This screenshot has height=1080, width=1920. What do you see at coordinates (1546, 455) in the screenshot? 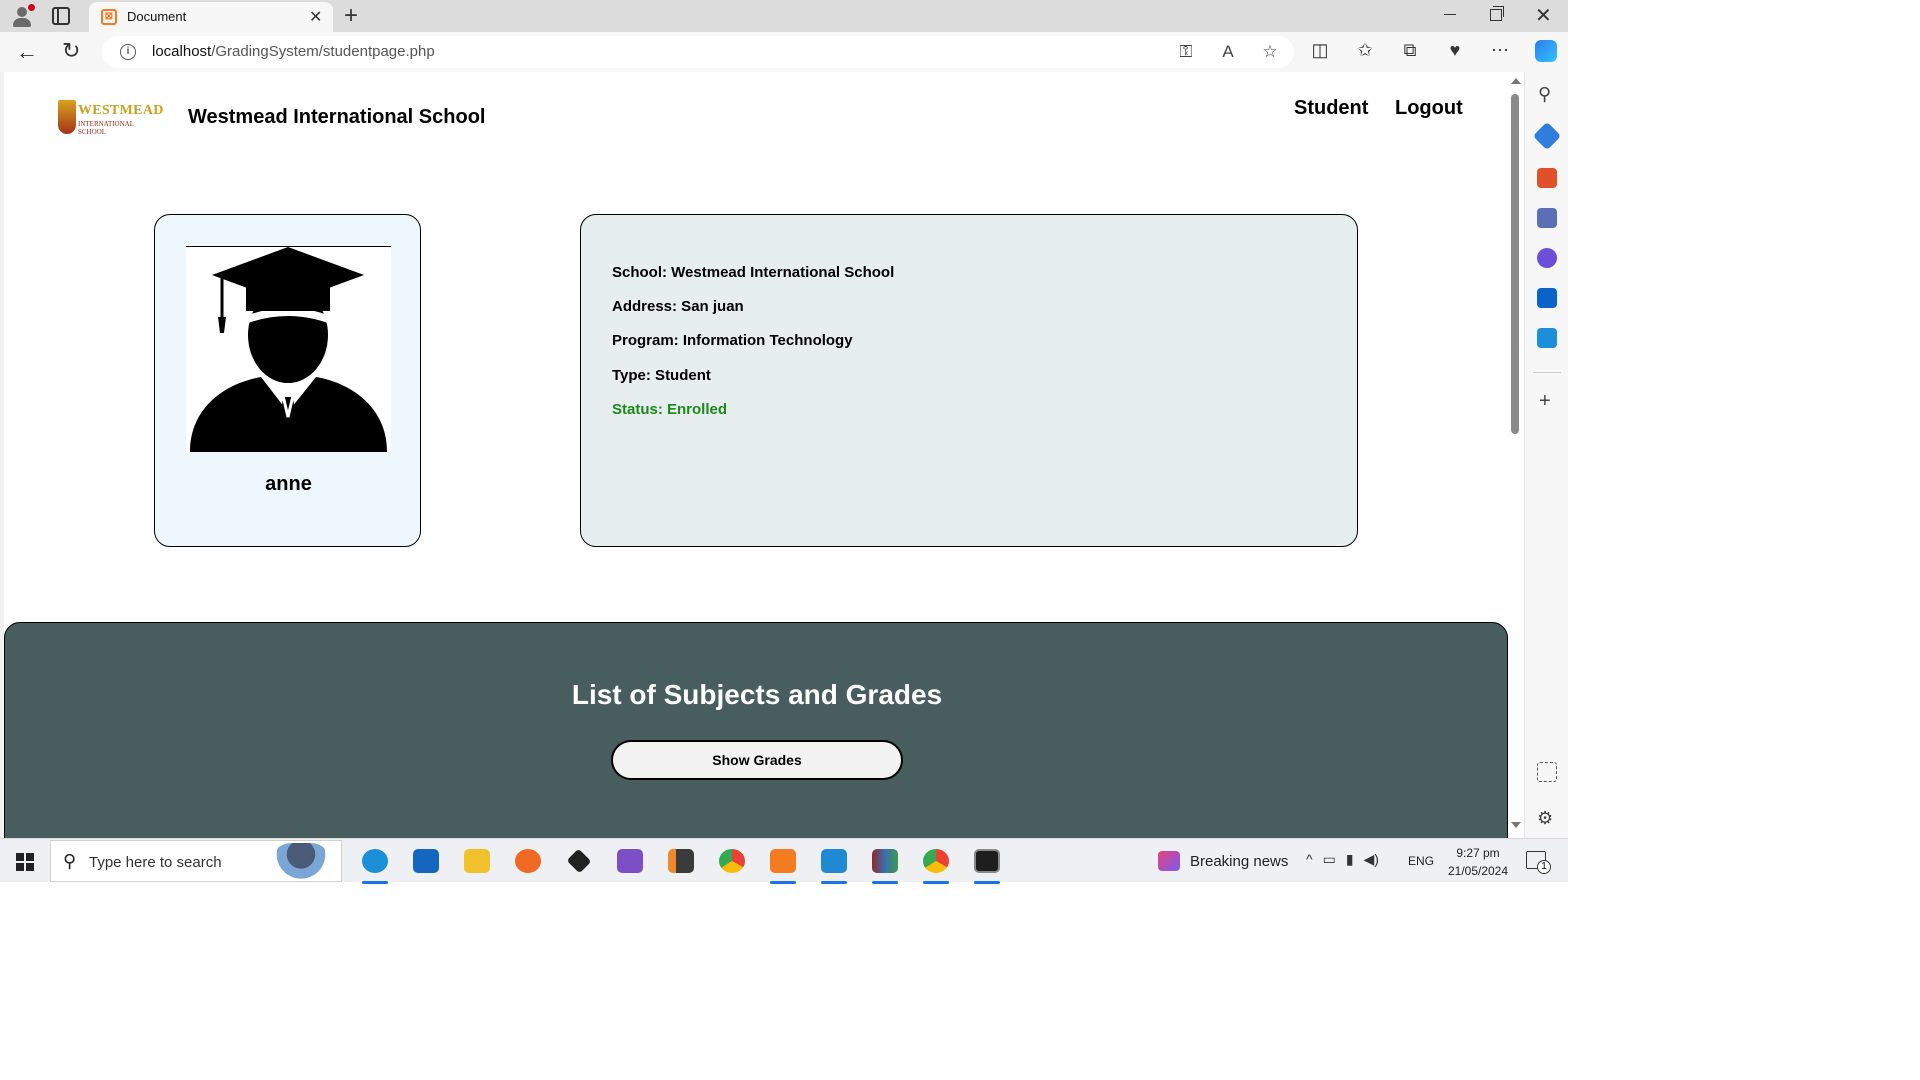
I see `edge-sidebar: ⚲ + ⚙` at bounding box center [1546, 455].